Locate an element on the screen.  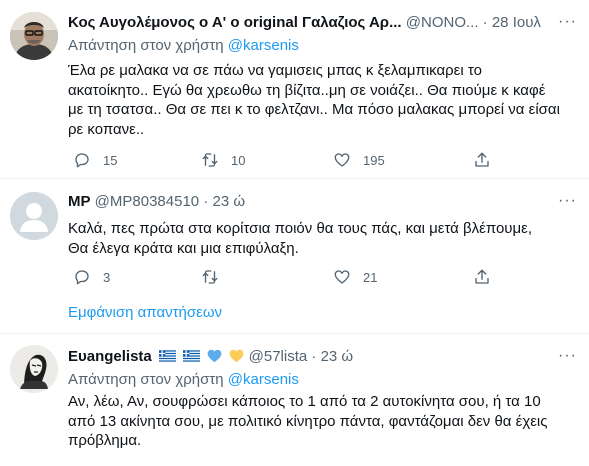
display-name: MP is located at coordinates (79, 201).